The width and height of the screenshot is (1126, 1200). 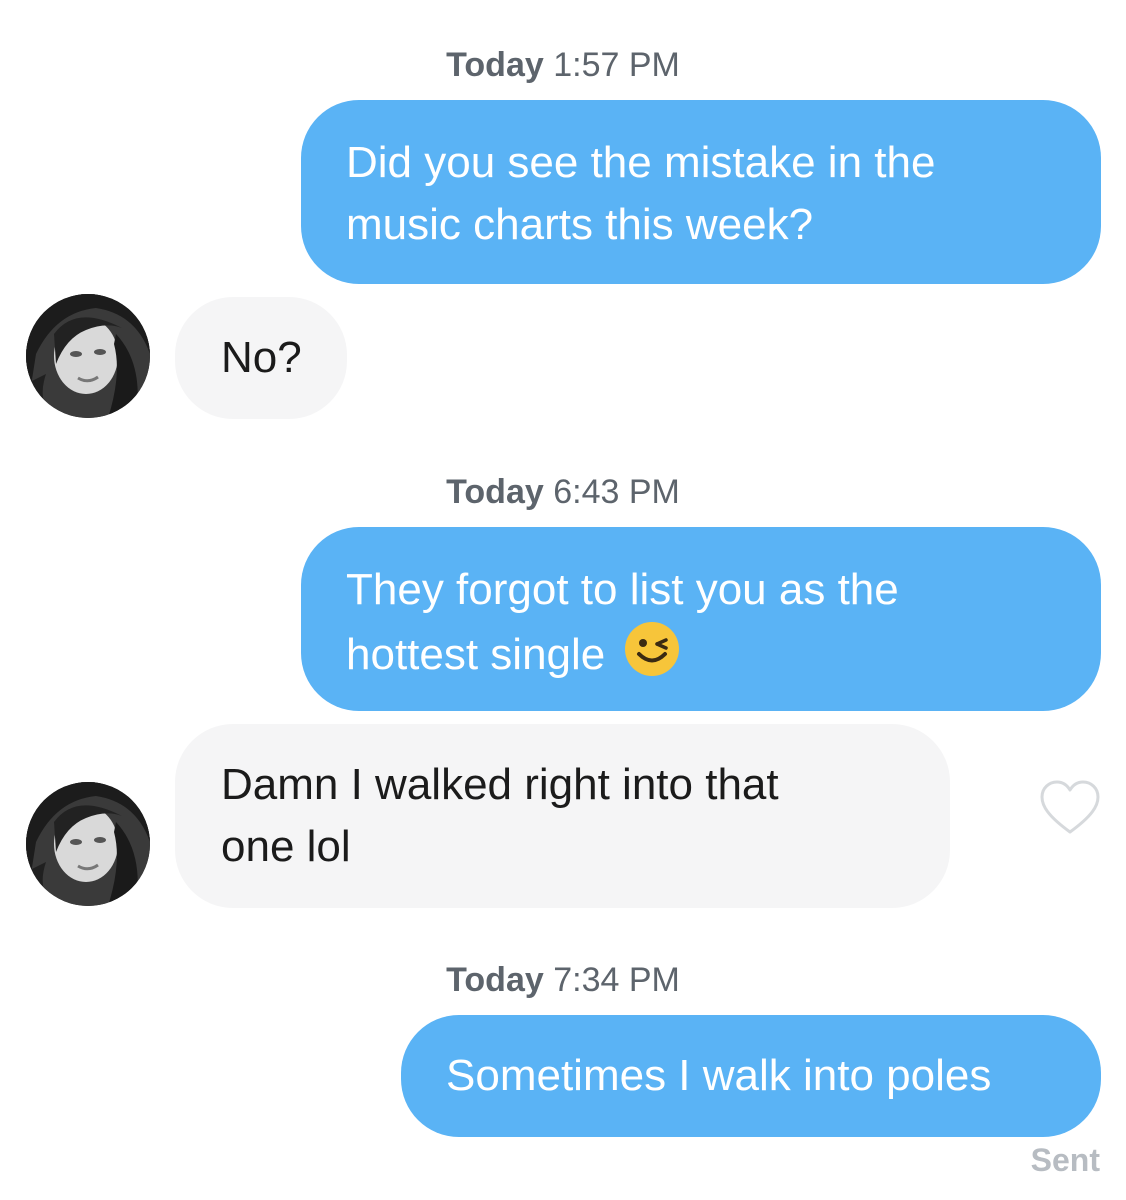 I want to click on message-text-line: one lol, so click(x=286, y=846).